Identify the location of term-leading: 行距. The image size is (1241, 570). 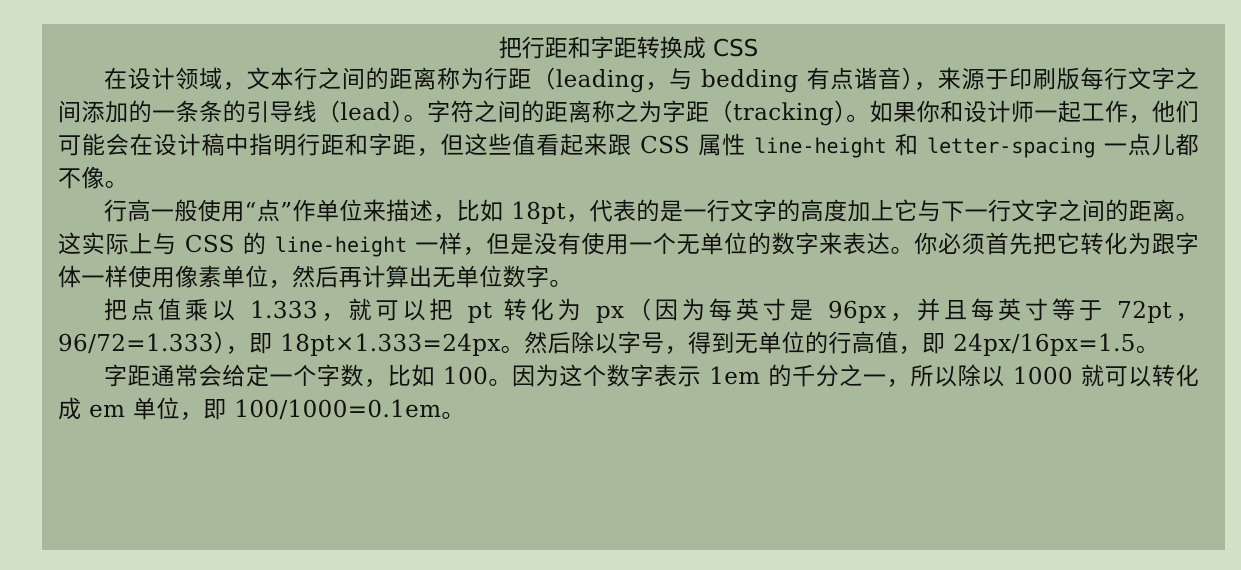
(508, 80).